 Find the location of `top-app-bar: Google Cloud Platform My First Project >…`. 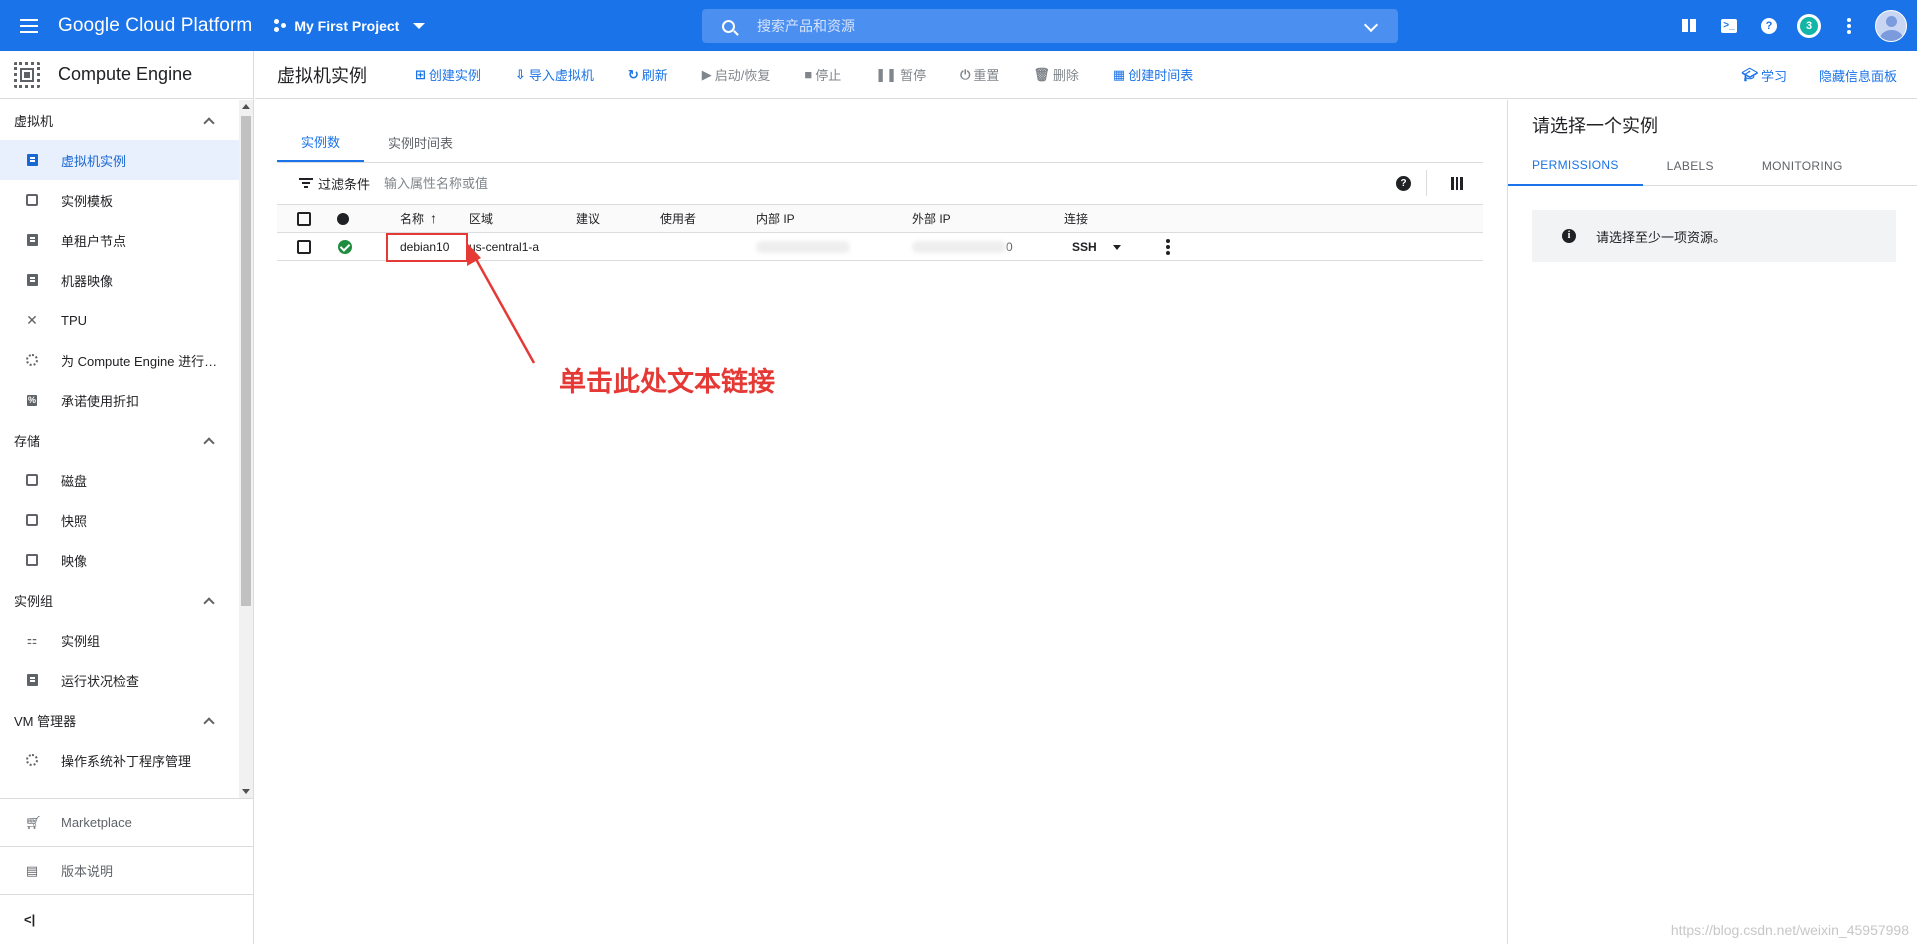

top-app-bar: Google Cloud Platform My First Project >… is located at coordinates (958, 25).